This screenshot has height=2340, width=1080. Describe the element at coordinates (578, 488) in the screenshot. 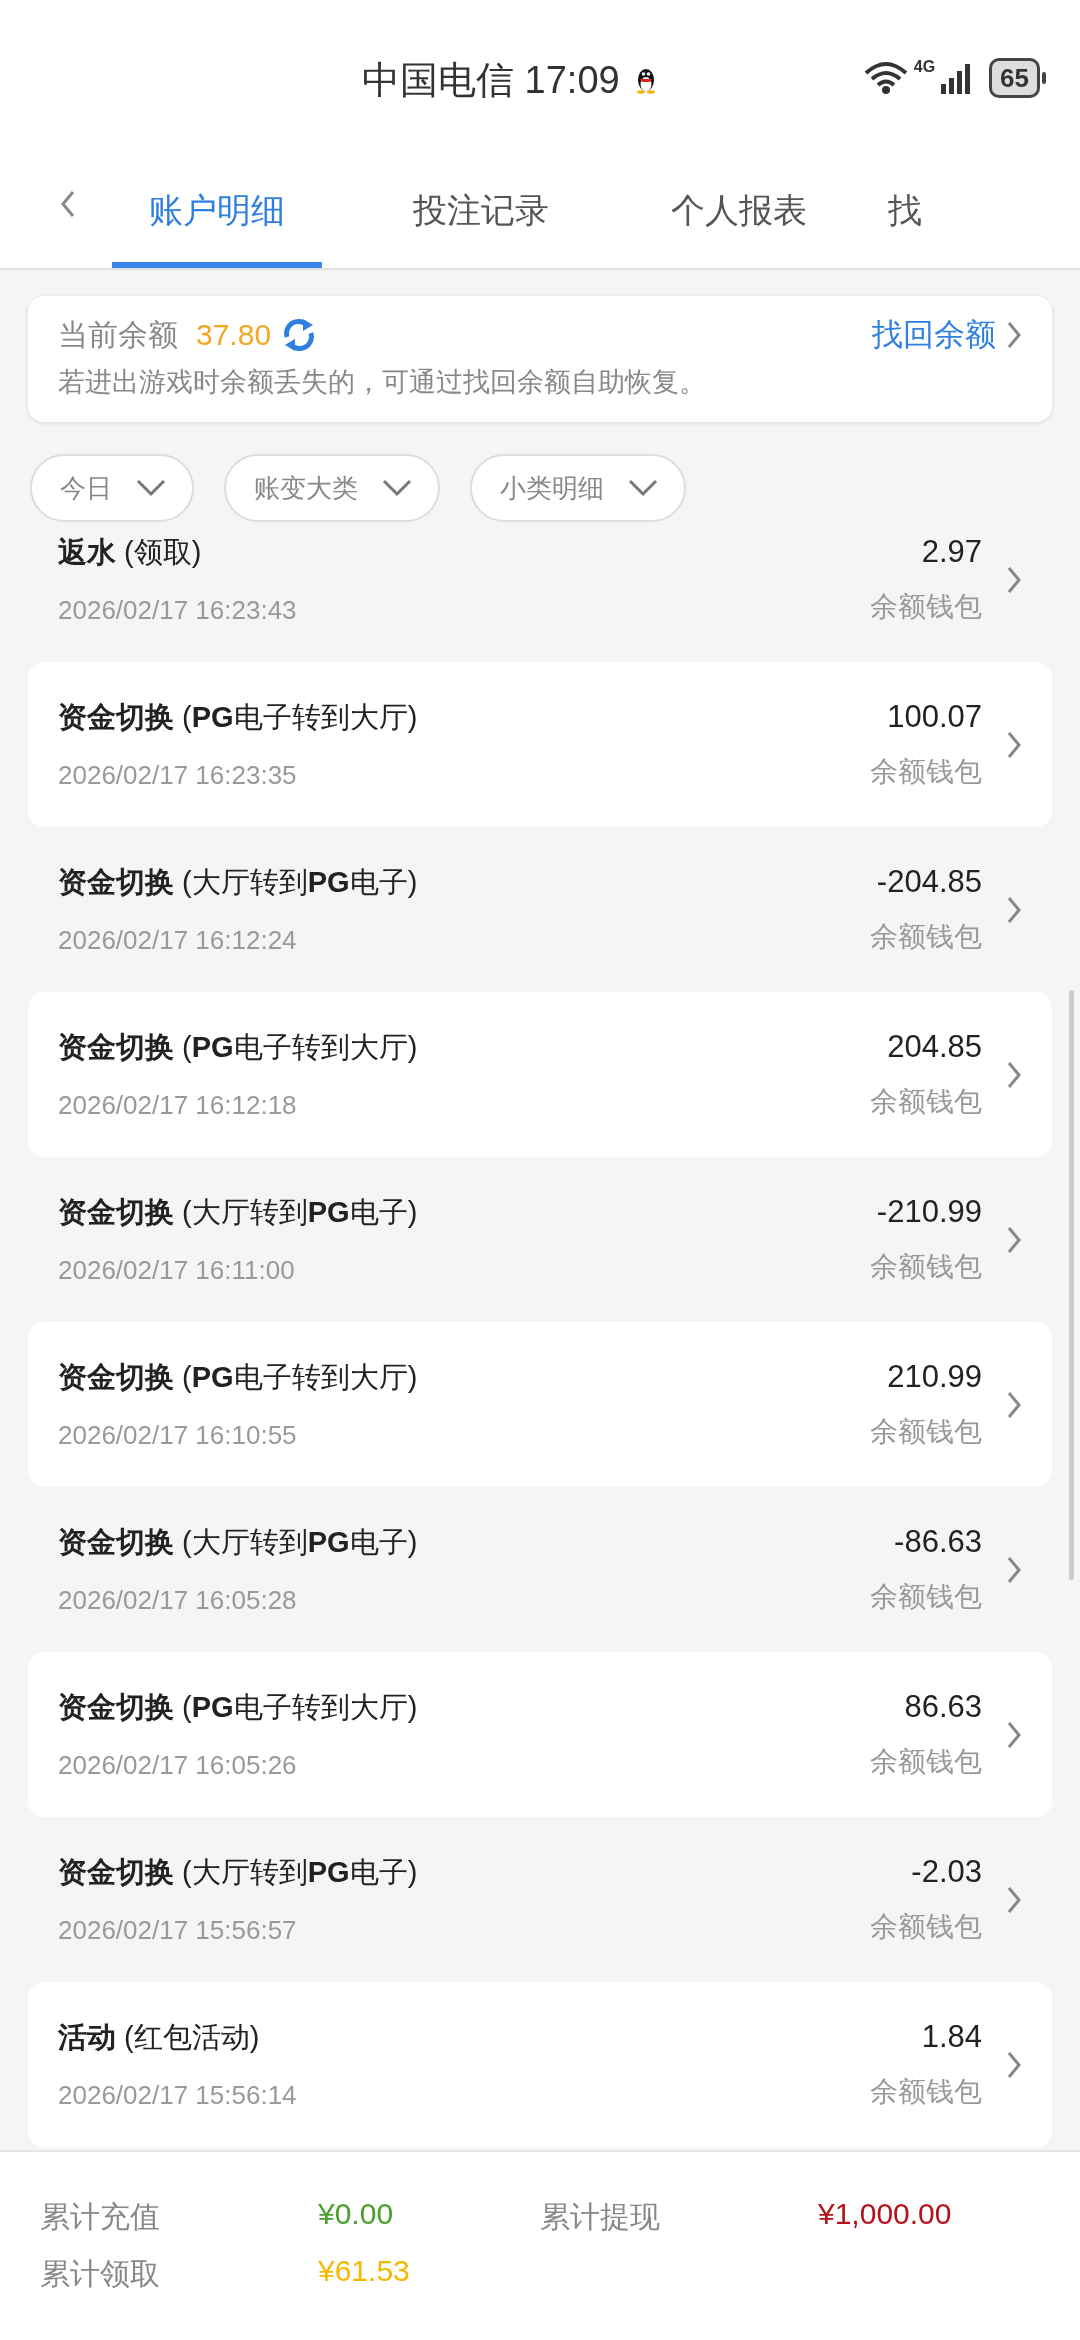

I see `filter-dropdown: 小类明细` at that location.